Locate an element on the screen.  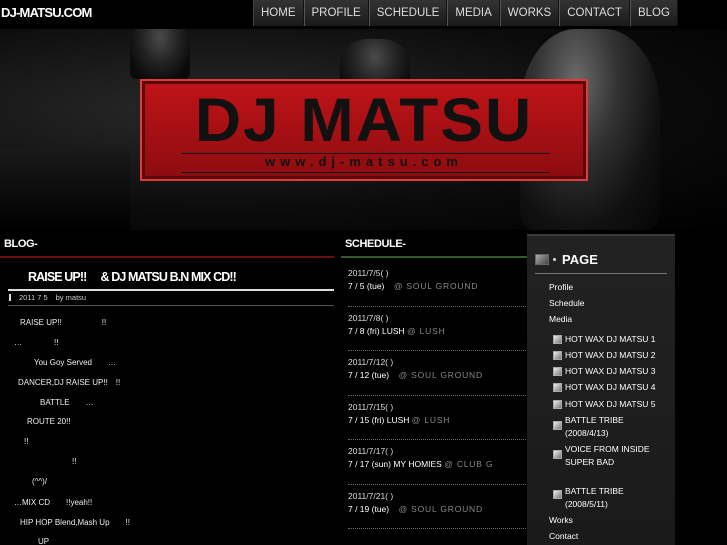
schedule-date: 2011/7/17( ) is located at coordinates (437, 451).